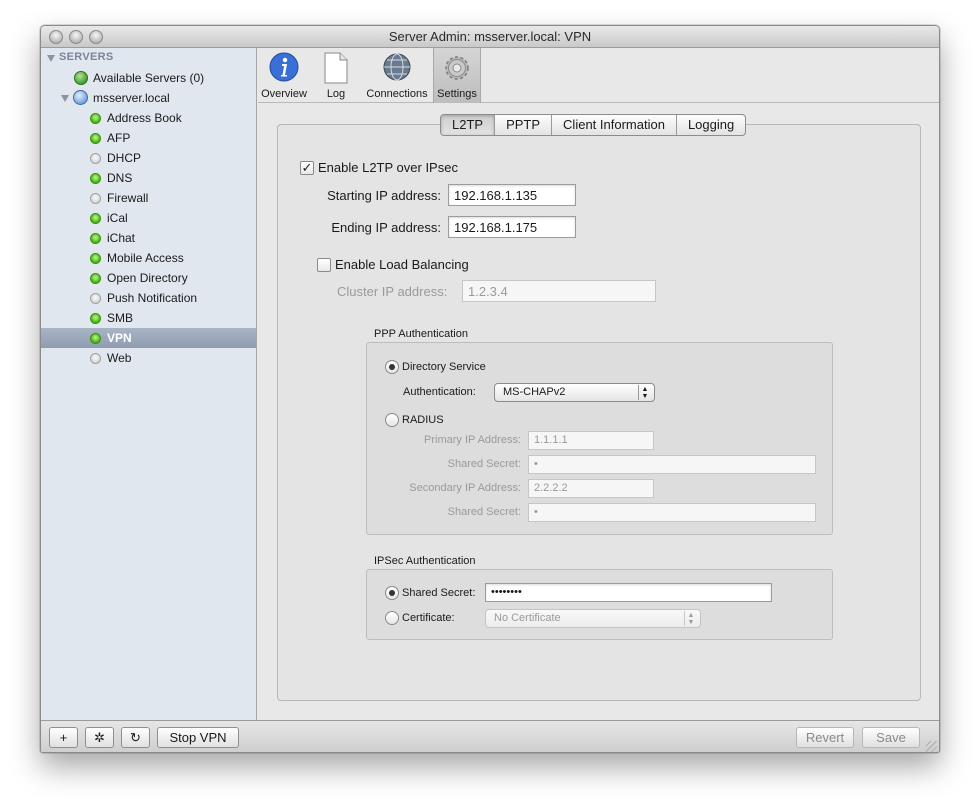 The image size is (980, 808). What do you see at coordinates (124, 158) in the screenshot?
I see `sidebar-item-label: DHCP` at bounding box center [124, 158].